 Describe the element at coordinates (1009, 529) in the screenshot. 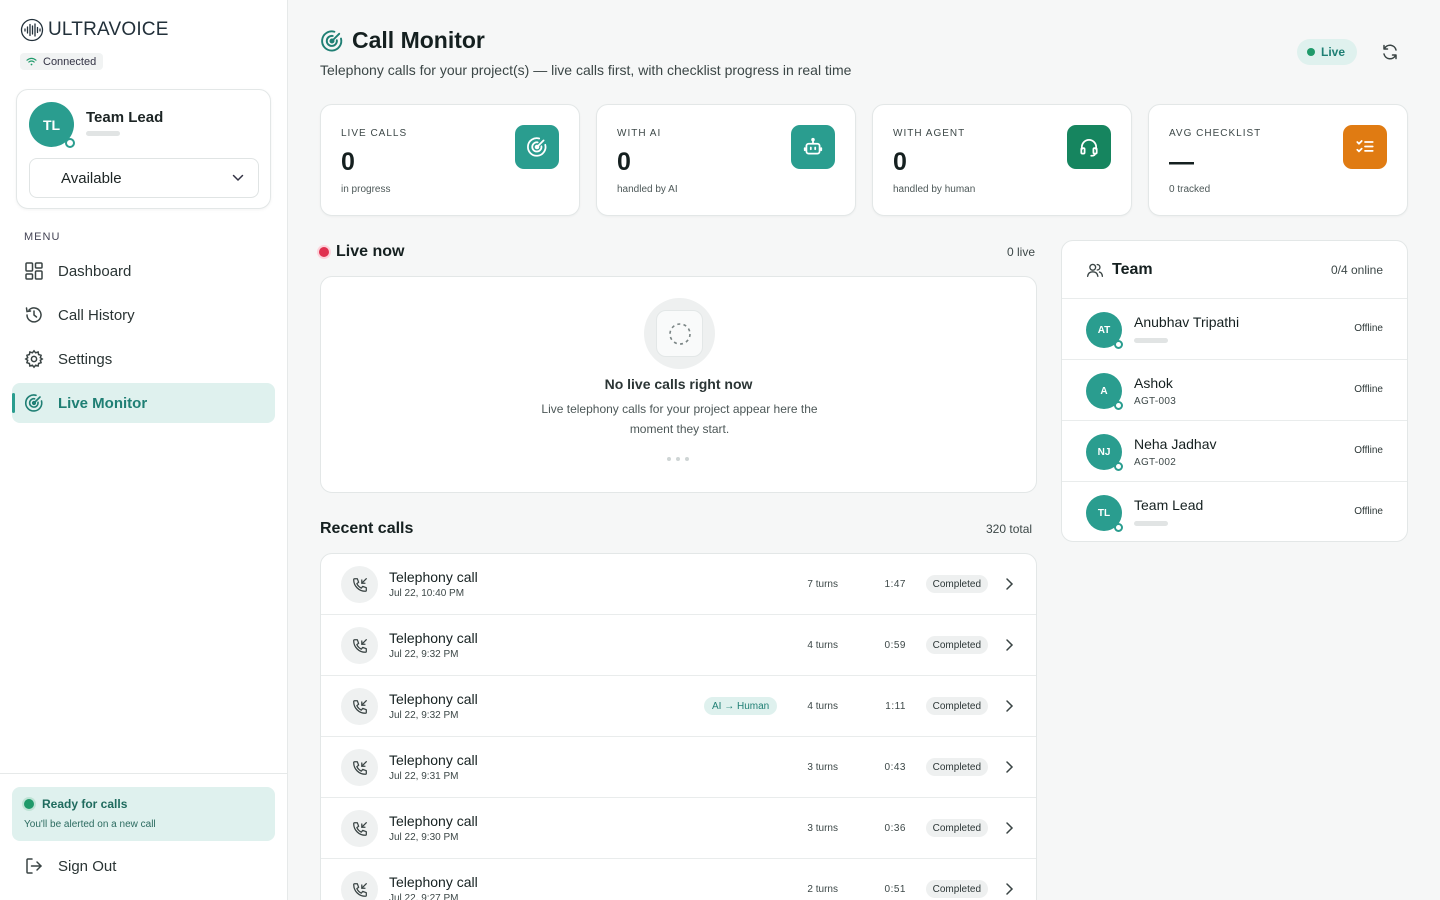

I see `recent-calls-total: 320 total` at that location.